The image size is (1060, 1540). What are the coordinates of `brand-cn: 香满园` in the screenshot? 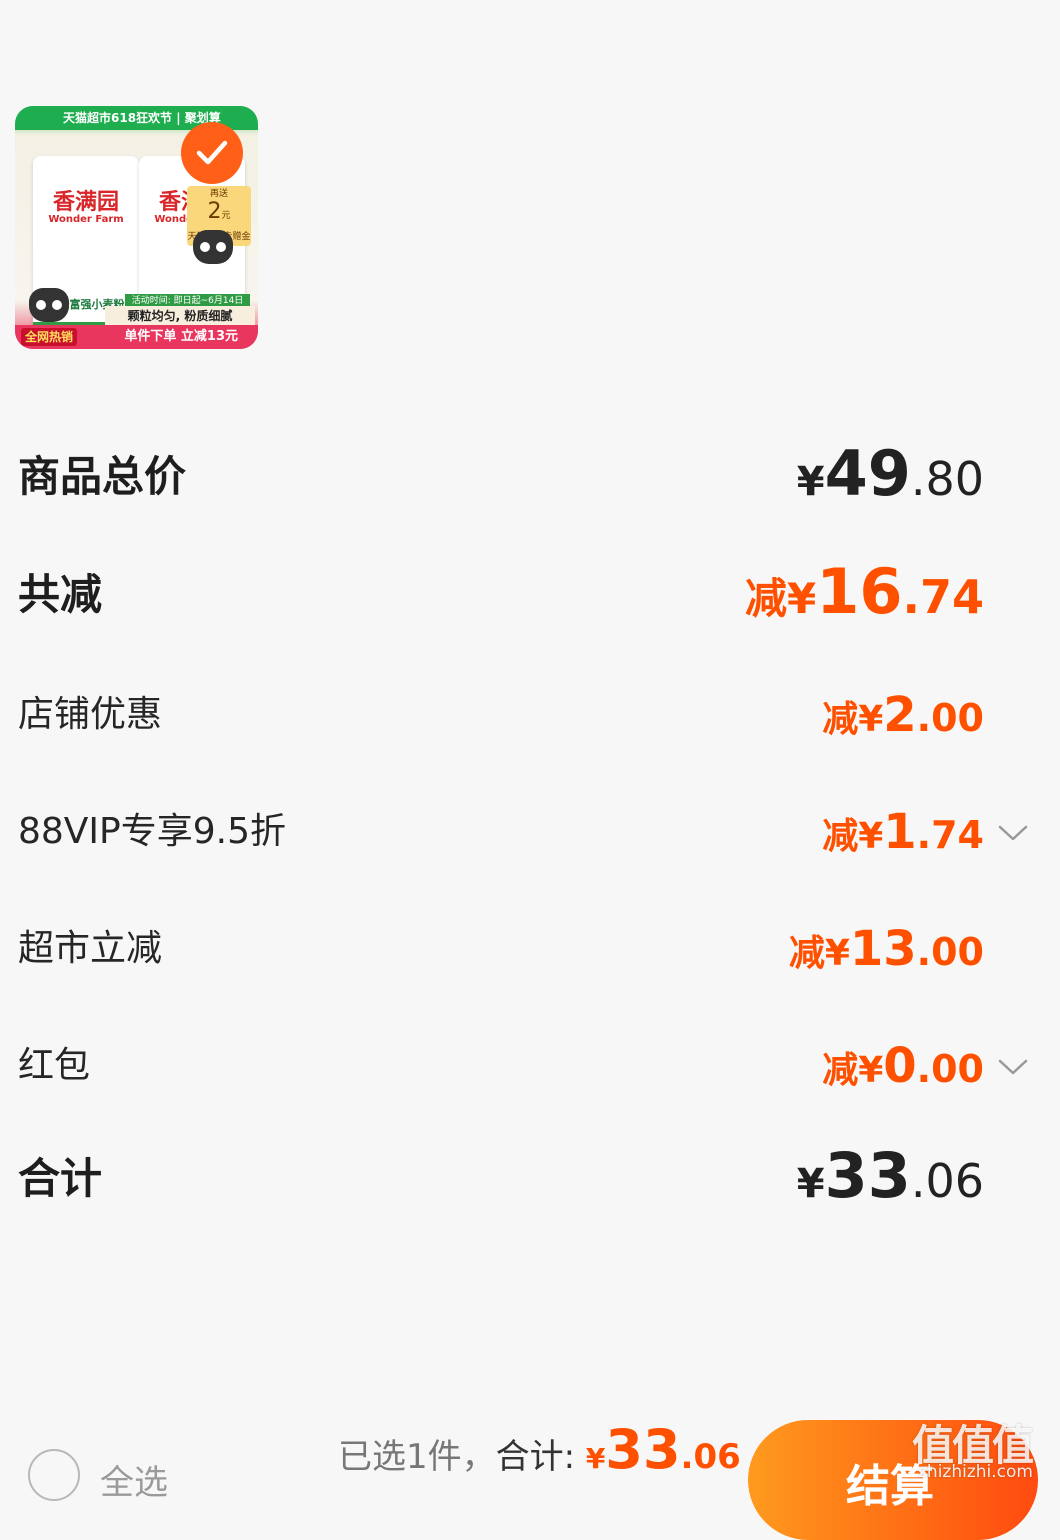 It's located at (85, 202).